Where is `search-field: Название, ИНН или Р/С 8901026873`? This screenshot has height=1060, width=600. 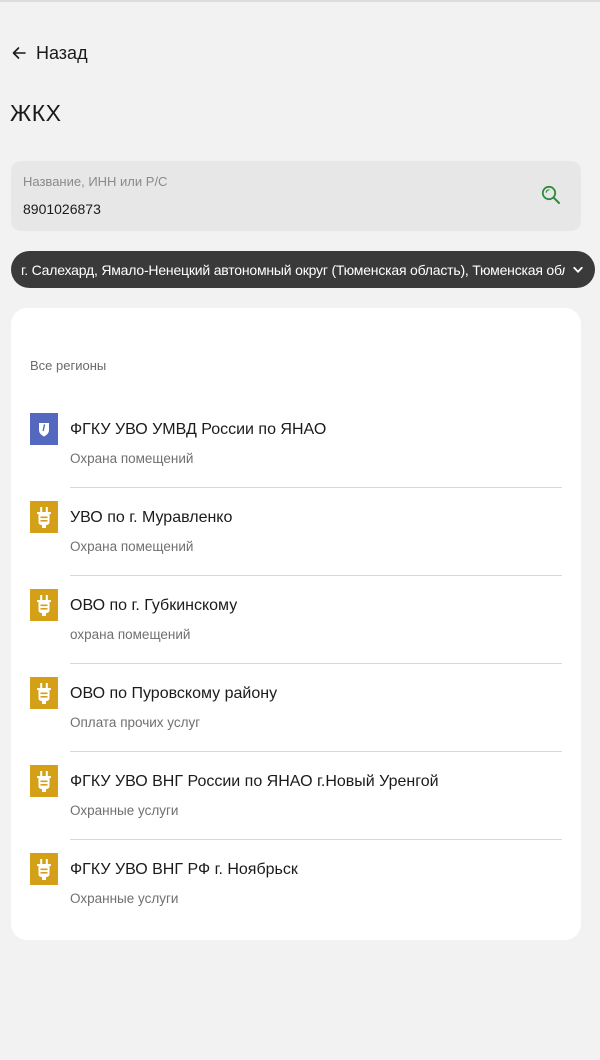 search-field: Название, ИНН или Р/С 8901026873 is located at coordinates (296, 196).